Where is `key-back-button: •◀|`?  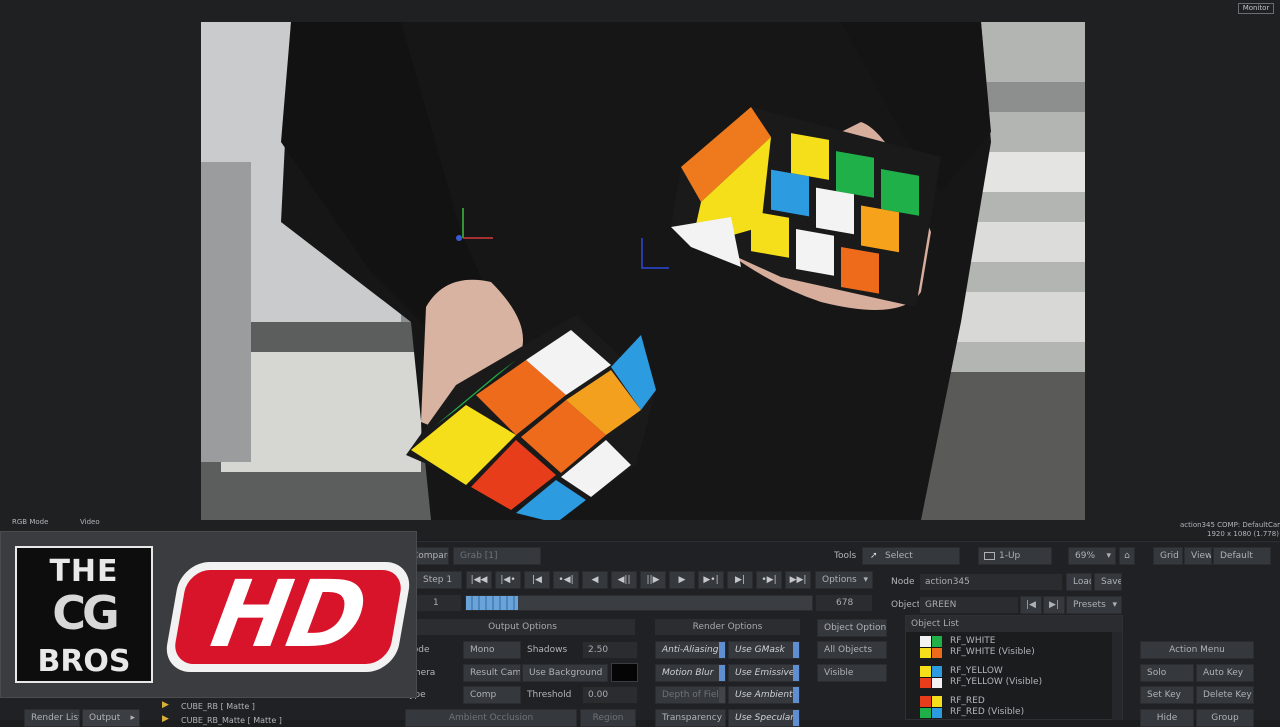 key-back-button: •◀| is located at coordinates (566, 580).